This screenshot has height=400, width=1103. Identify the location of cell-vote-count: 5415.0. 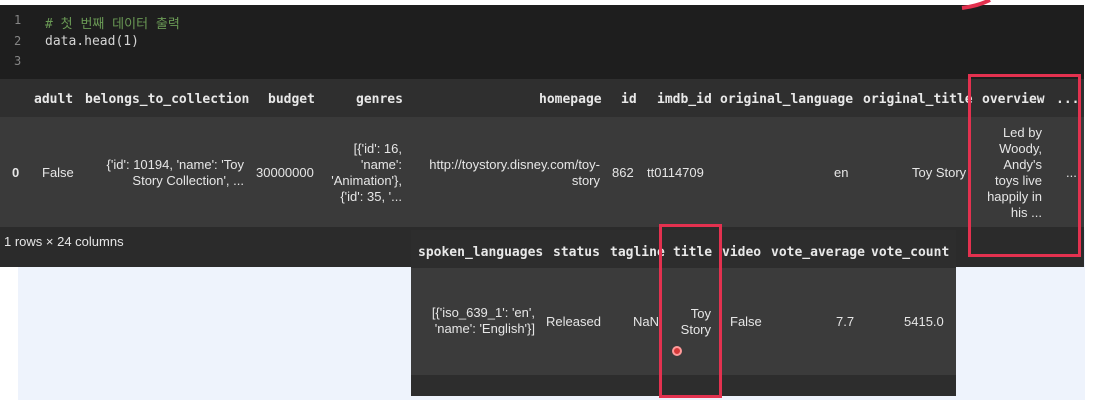
(924, 321).